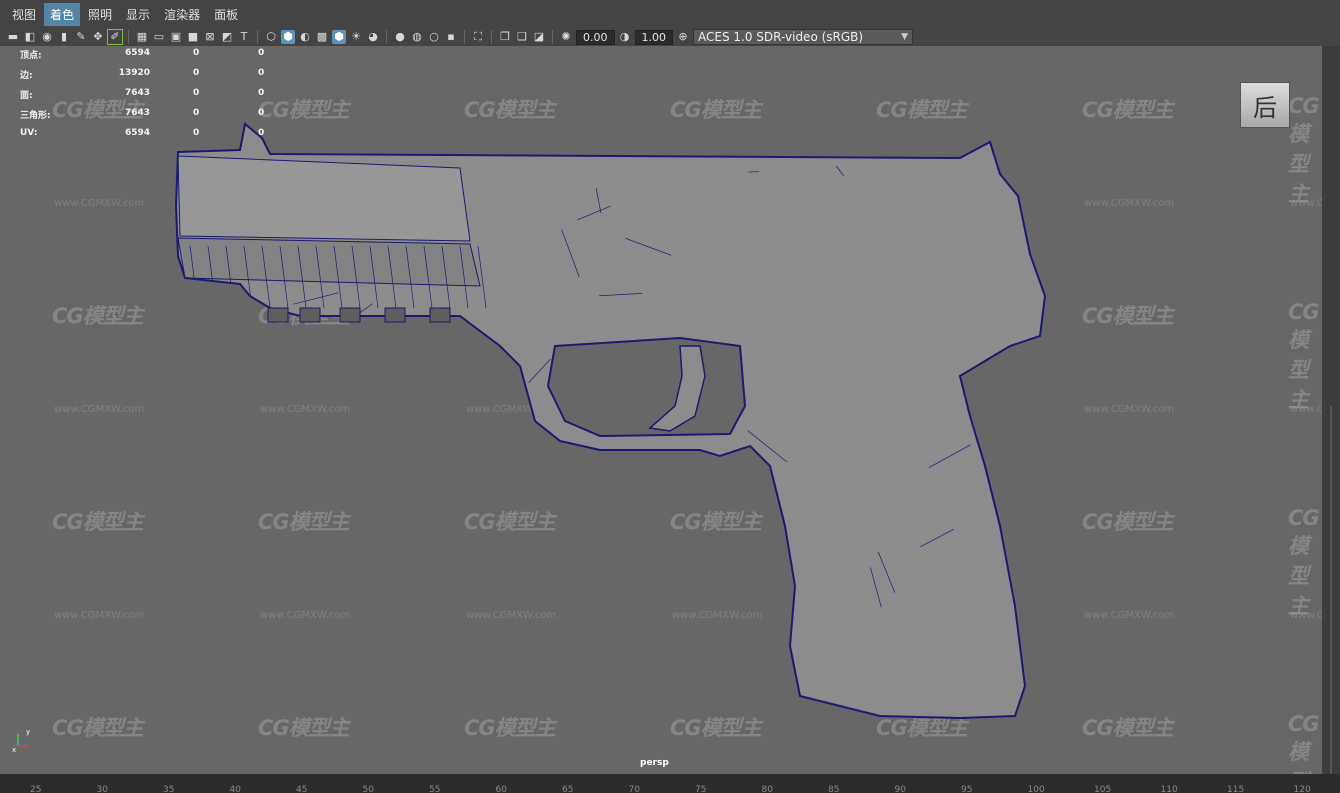  I want to click on color-space-select: ACES 1.0 SDR-video (sRGB) ▼, so click(803, 37).